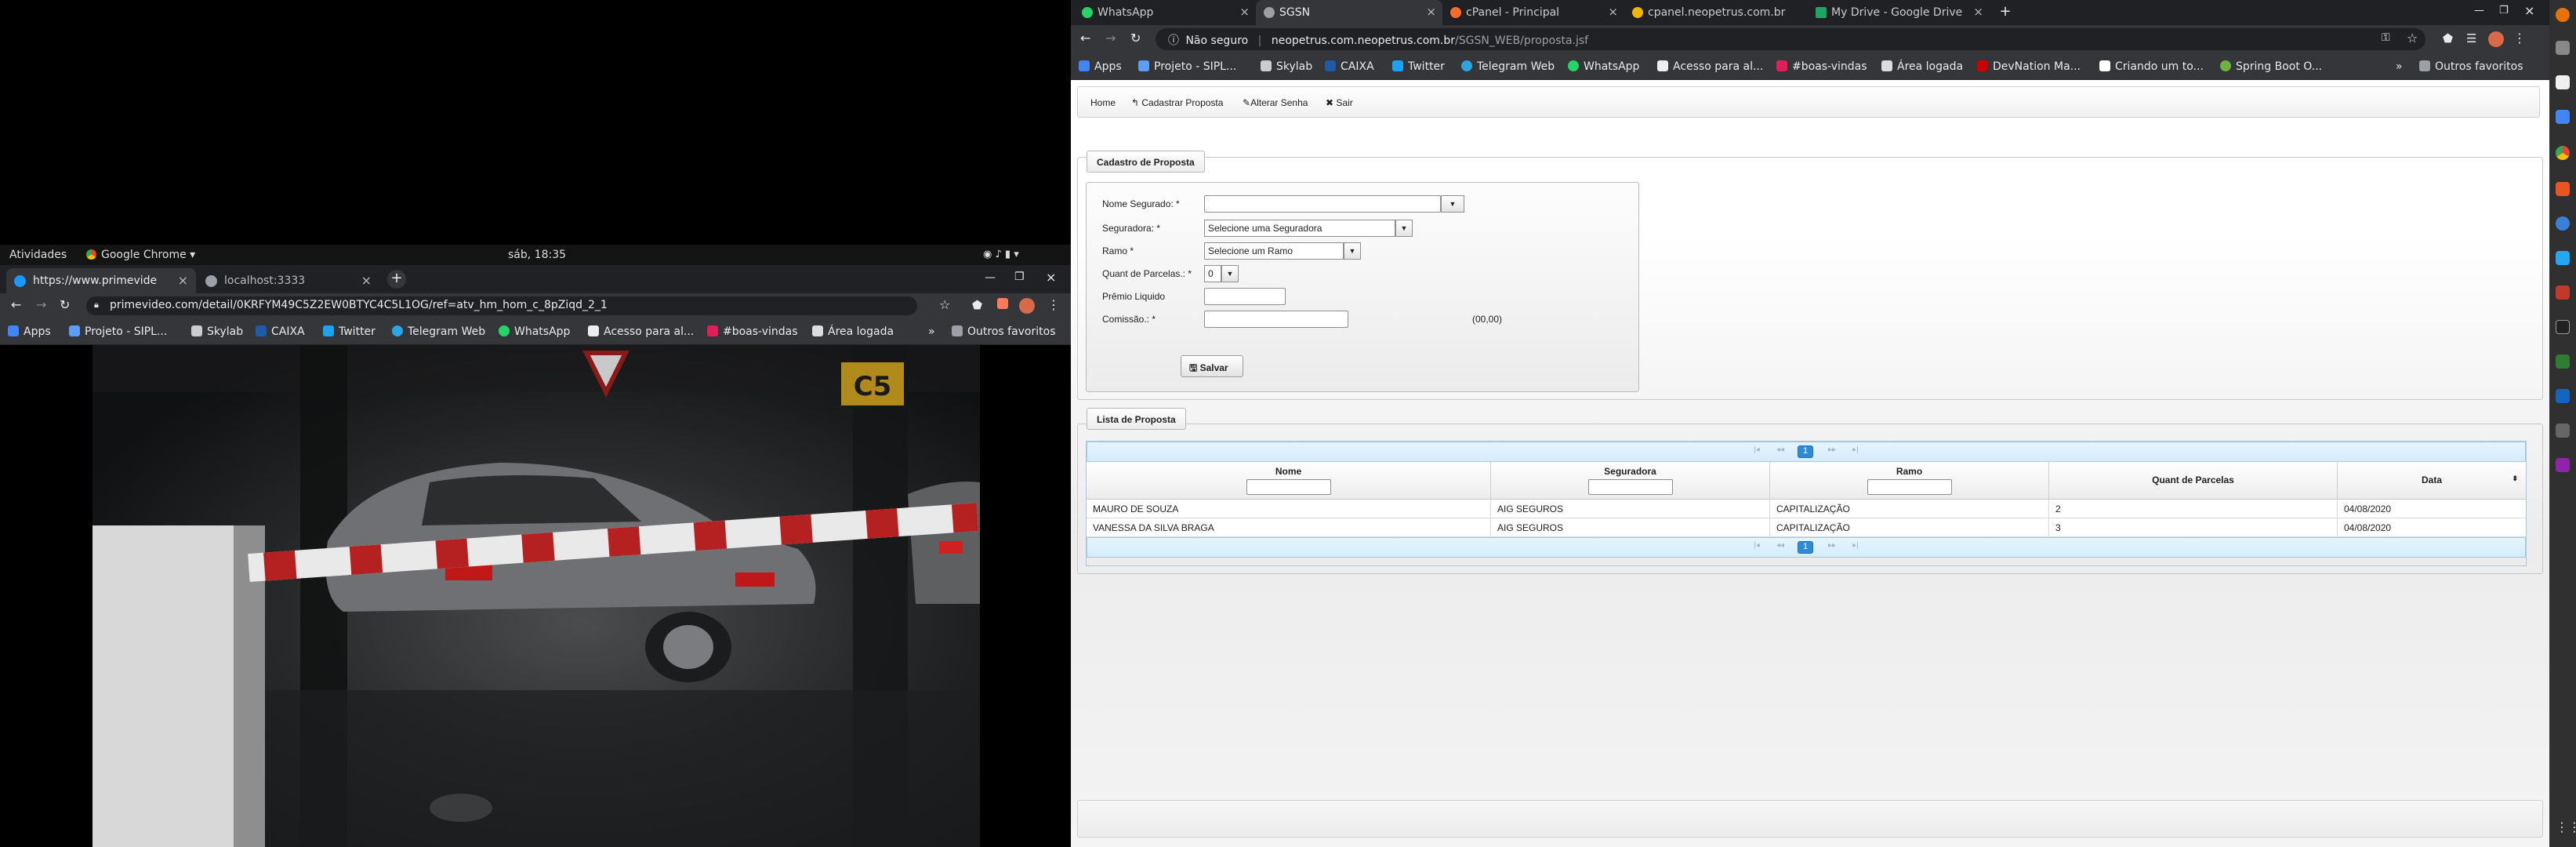 The image size is (2576, 847). Describe the element at coordinates (1213, 273) in the screenshot. I see `parcelas-select: 0` at that location.